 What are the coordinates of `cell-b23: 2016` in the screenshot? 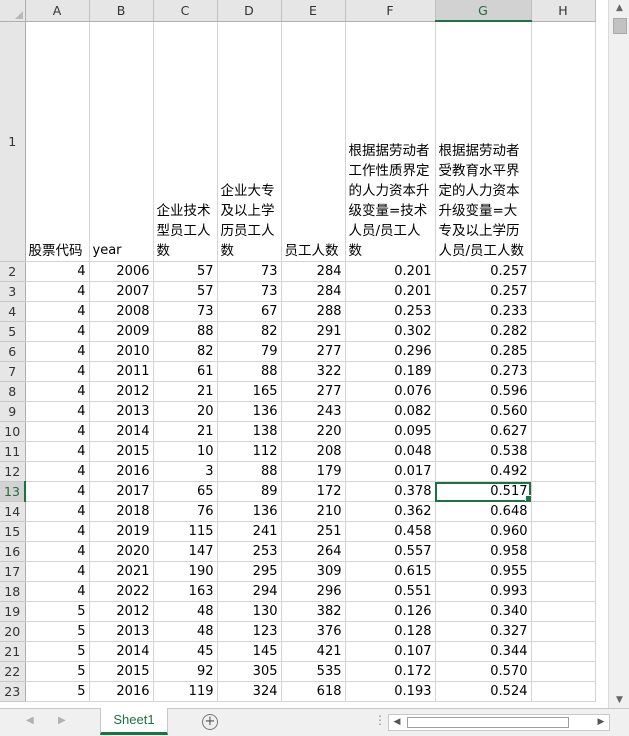 It's located at (121, 691).